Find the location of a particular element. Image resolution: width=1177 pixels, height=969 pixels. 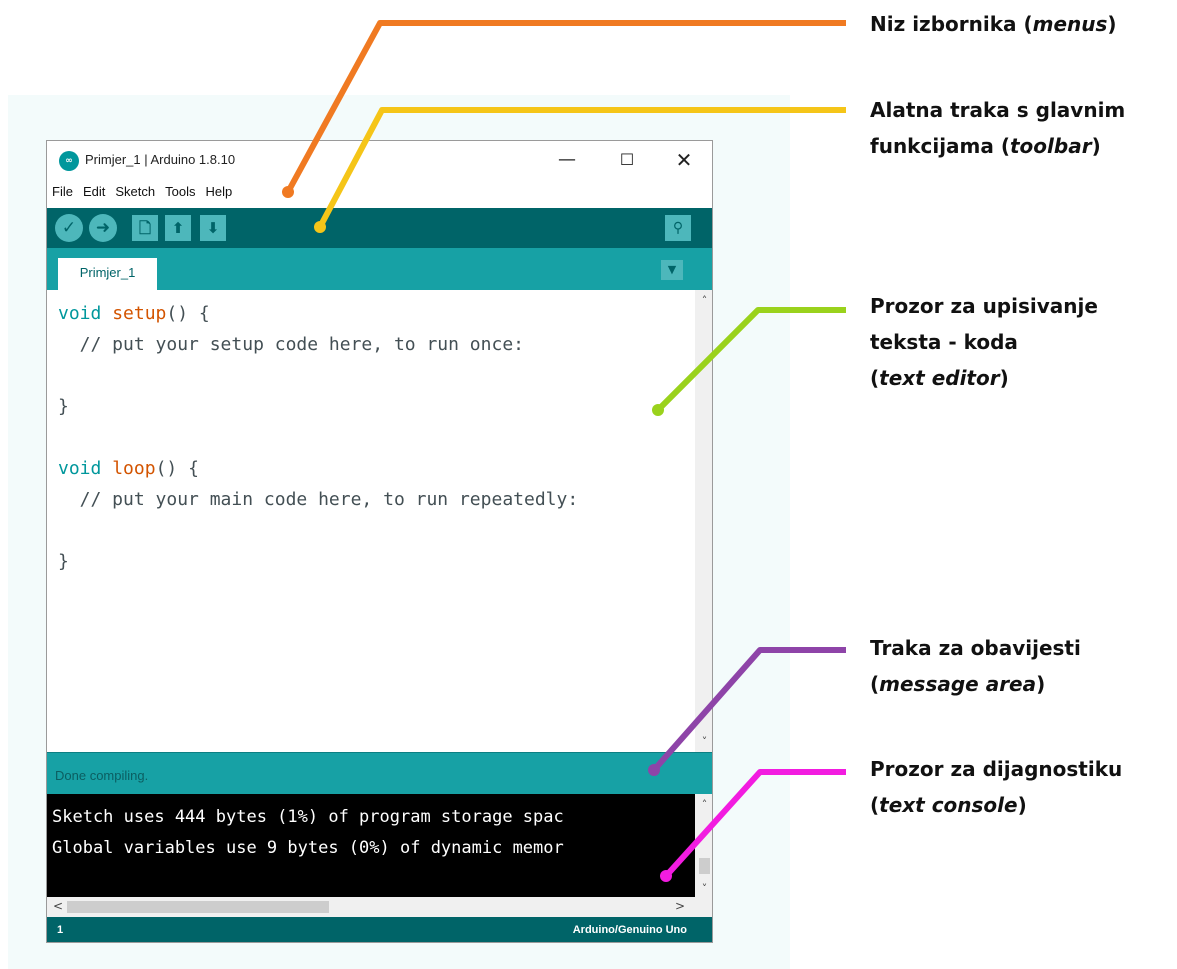

console-horizontal-scrollbar: < > is located at coordinates (371, 907).